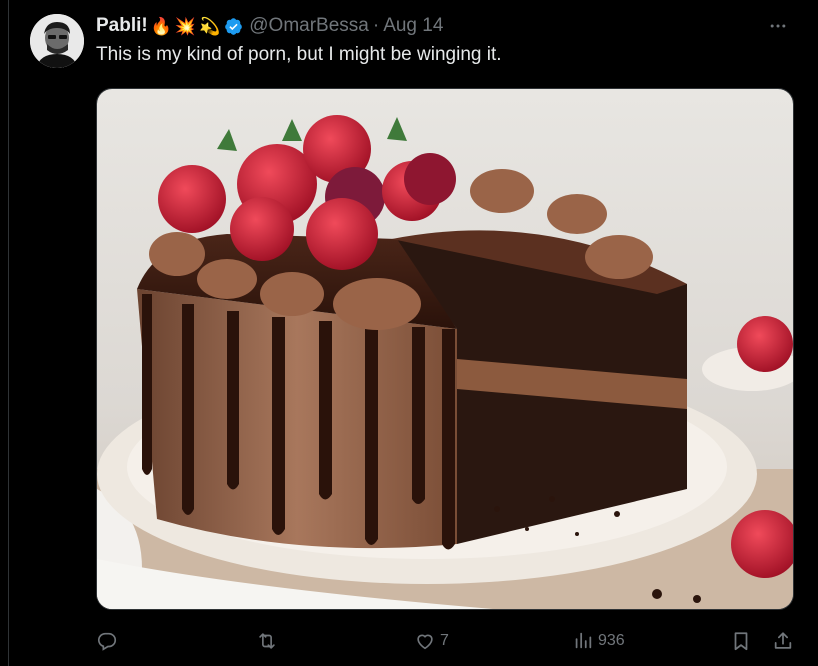 Image resolution: width=818 pixels, height=666 pixels. What do you see at coordinates (309, 26) in the screenshot?
I see `author-handle: @OmarBessa` at bounding box center [309, 26].